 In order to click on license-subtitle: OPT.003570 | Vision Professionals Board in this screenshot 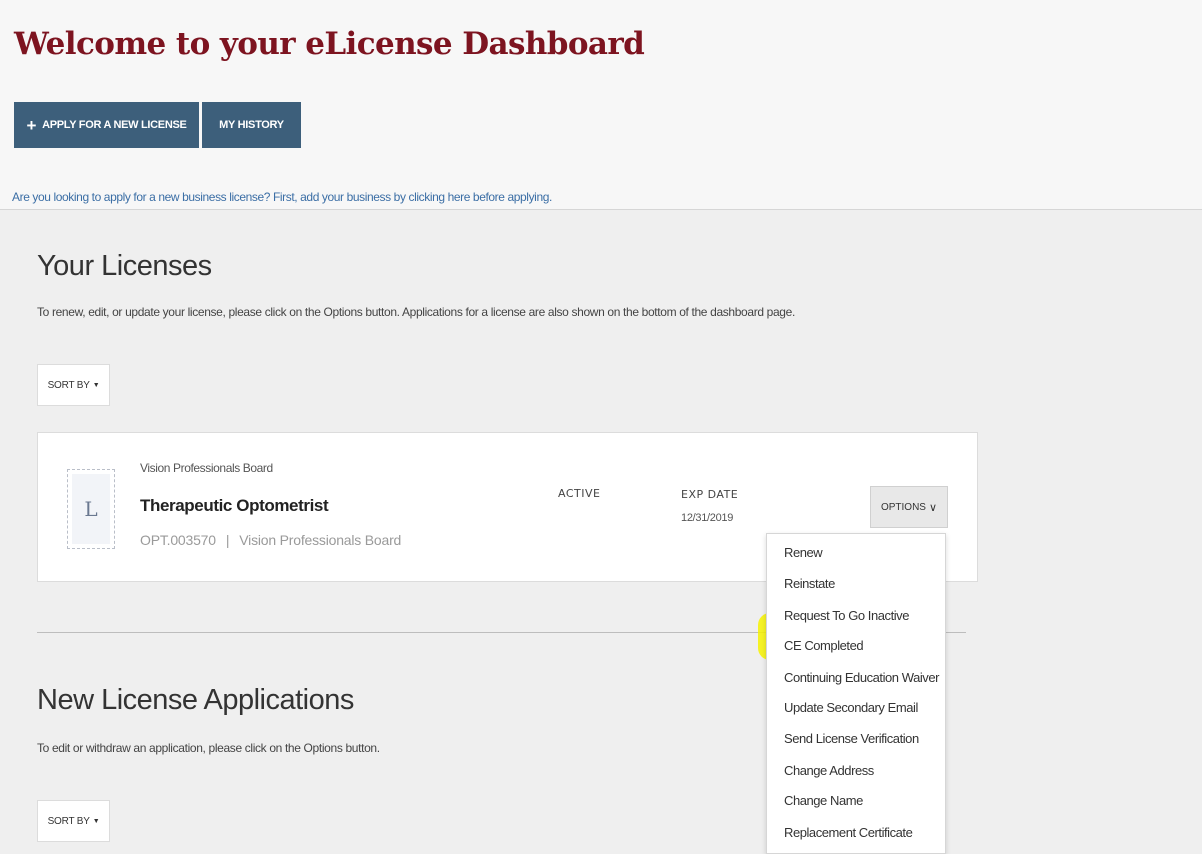, I will do `click(270, 540)`.